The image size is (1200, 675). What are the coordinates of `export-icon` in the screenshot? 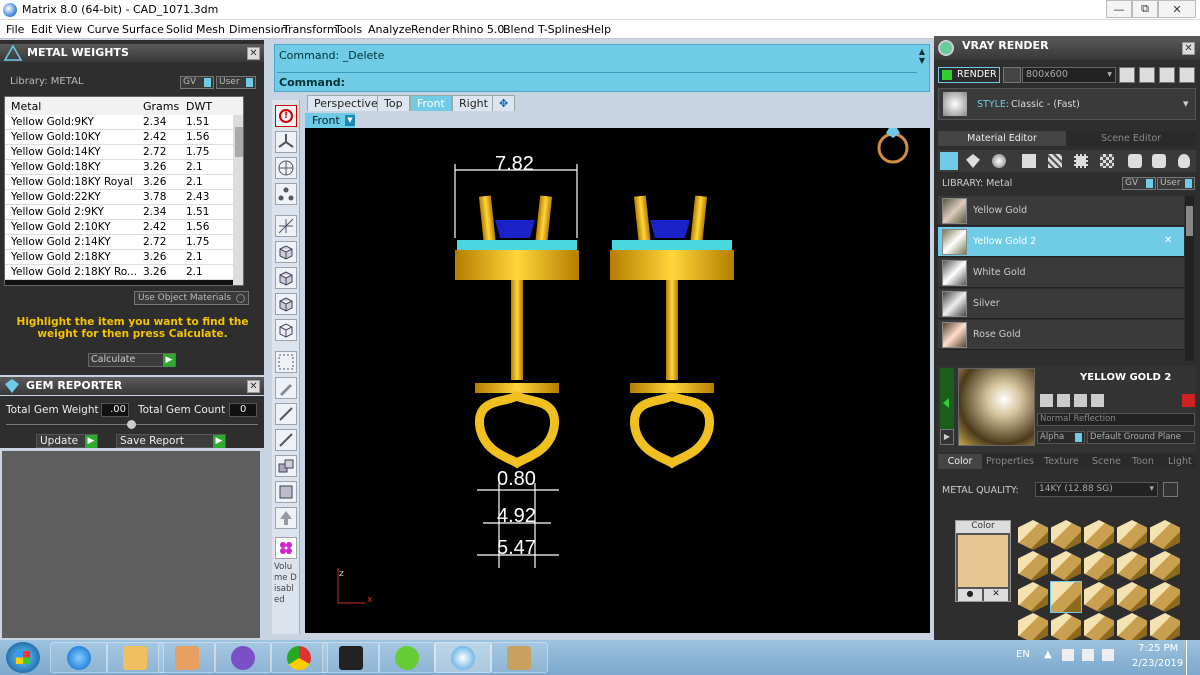 It's located at (1097, 400).